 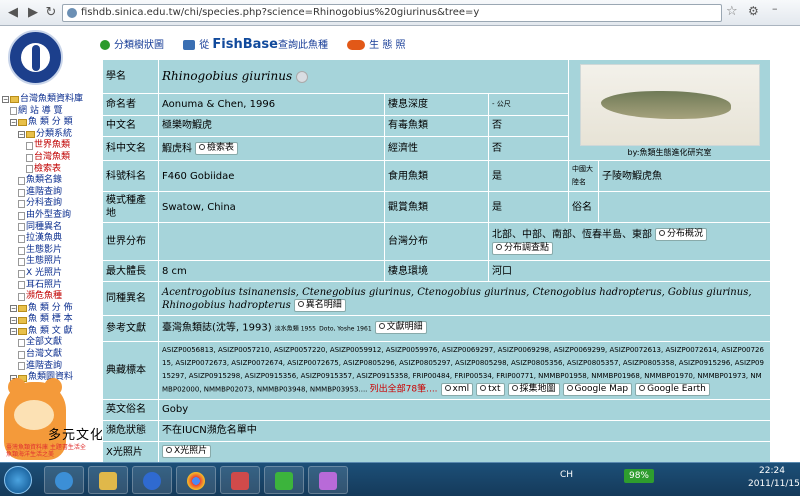 I want to click on ecology-photo-link: 生 態 照, so click(x=376, y=43).